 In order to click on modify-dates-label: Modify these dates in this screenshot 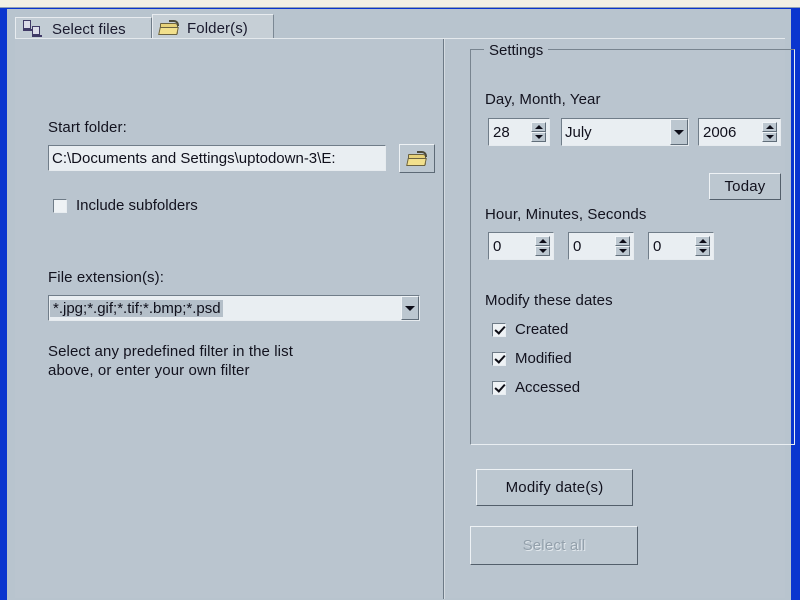, I will do `click(549, 300)`.